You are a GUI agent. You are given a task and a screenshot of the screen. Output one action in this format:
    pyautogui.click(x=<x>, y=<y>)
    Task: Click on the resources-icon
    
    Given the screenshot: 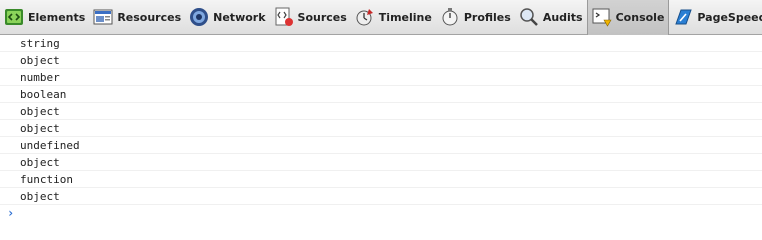 What is the action you would take?
    pyautogui.click(x=103, y=17)
    